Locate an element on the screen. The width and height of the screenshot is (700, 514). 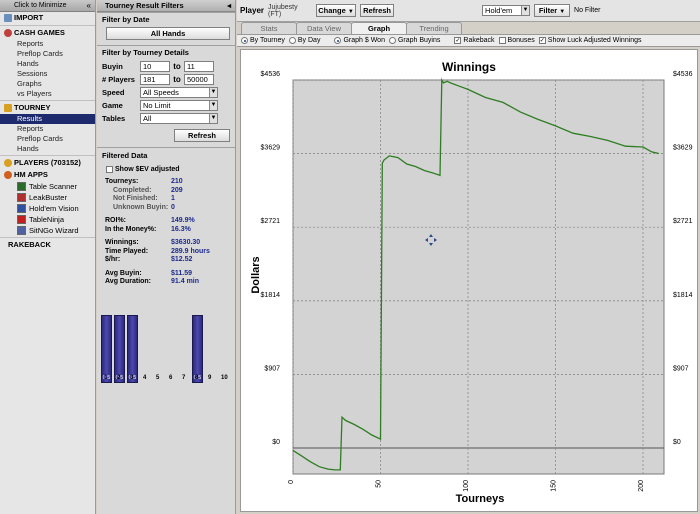
players-icon is located at coordinates (8, 163).